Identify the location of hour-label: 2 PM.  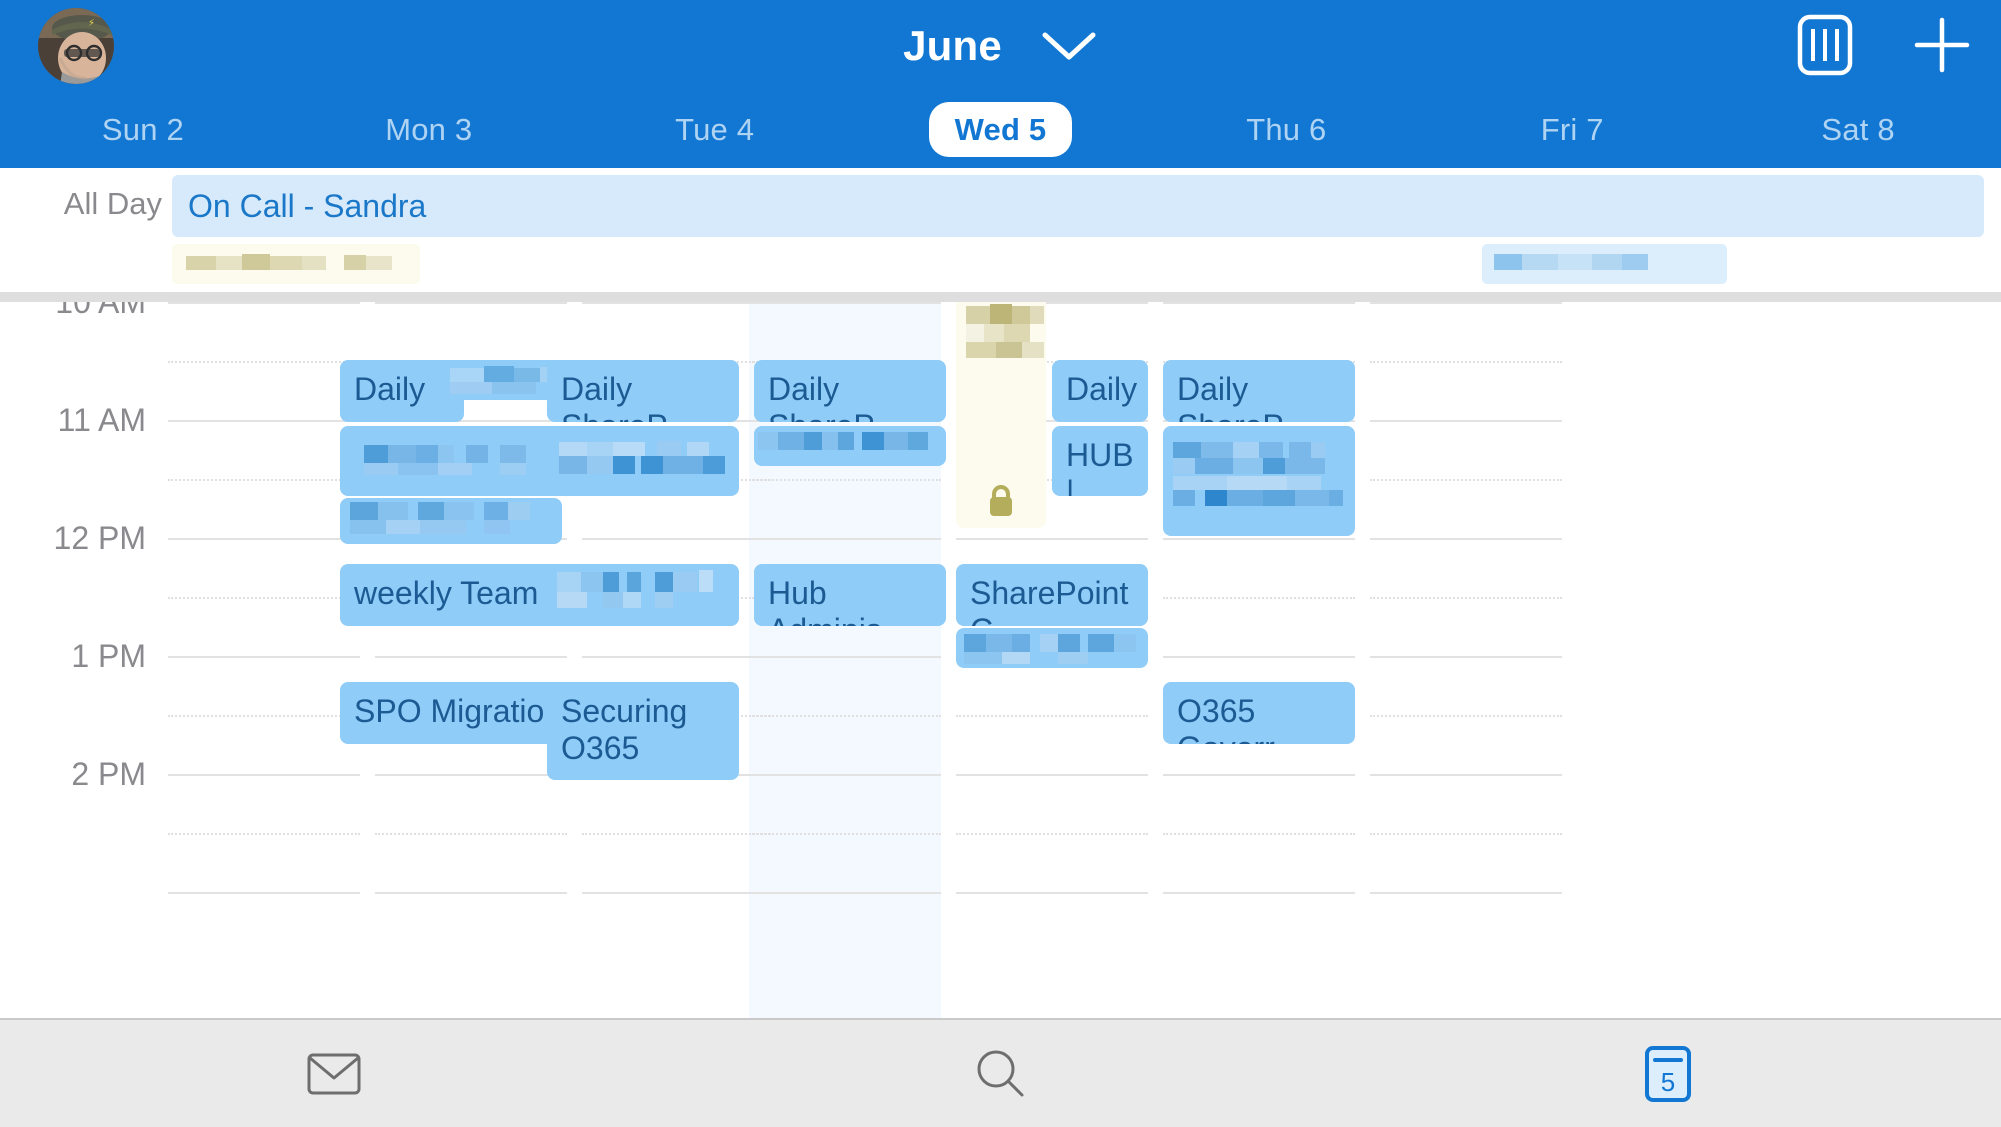
(108, 774).